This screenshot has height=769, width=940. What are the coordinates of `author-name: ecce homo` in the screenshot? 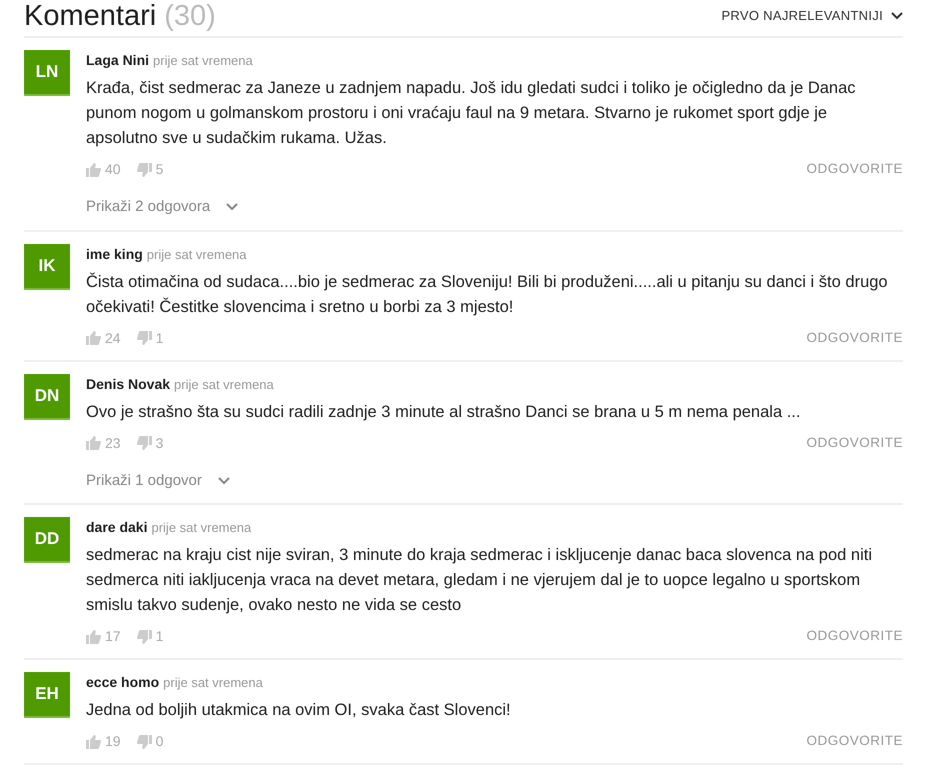 It's located at (123, 682).